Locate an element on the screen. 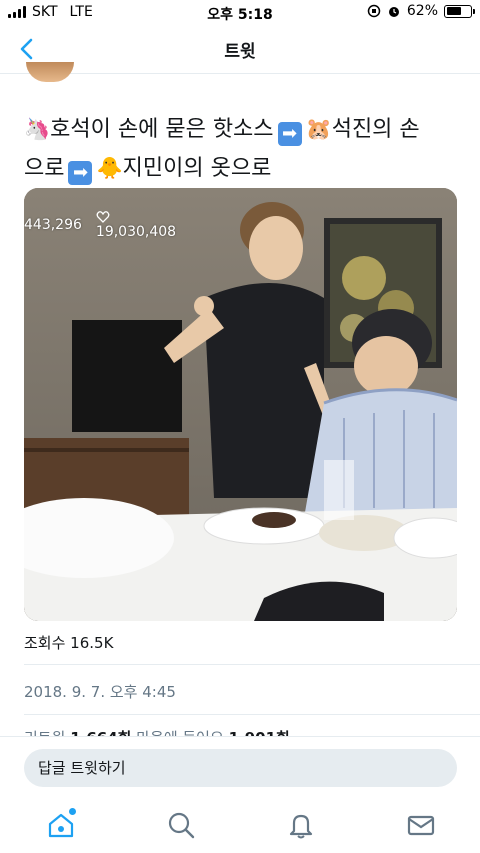 Image resolution: width=480 pixels, height=853 pixels. media-like-count-wrap: 19,030,408 is located at coordinates (136, 225).